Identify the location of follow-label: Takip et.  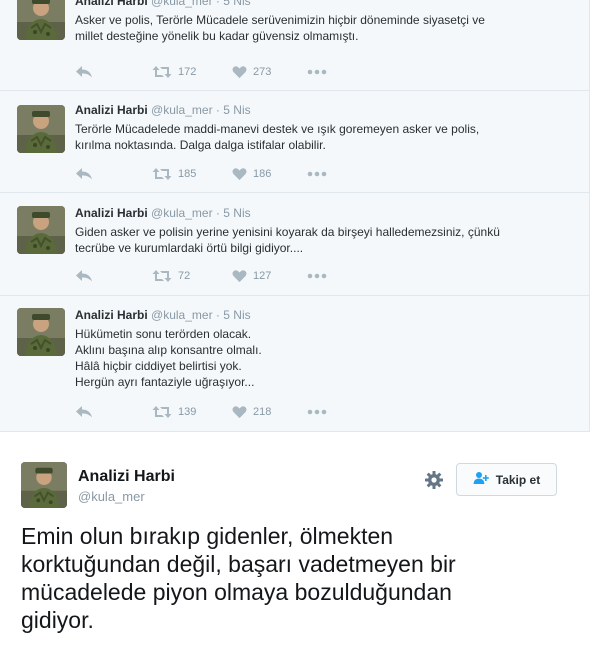
(518, 479).